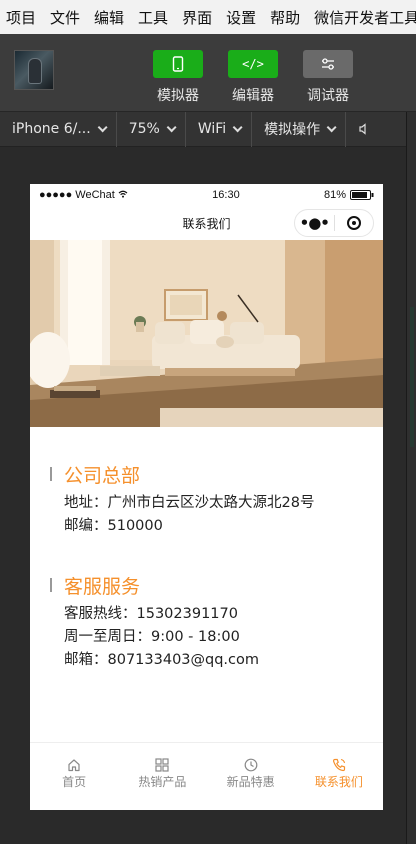 The image size is (416, 844). Describe the element at coordinates (285, 17) in the screenshot. I see `menu-item-help: 帮助` at that location.